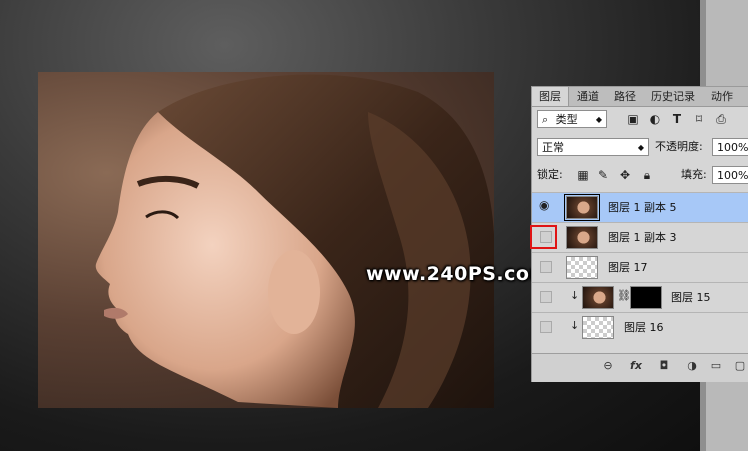 The width and height of the screenshot is (748, 451). Describe the element at coordinates (545, 119) in the screenshot. I see `search-icon: ⌕` at that location.